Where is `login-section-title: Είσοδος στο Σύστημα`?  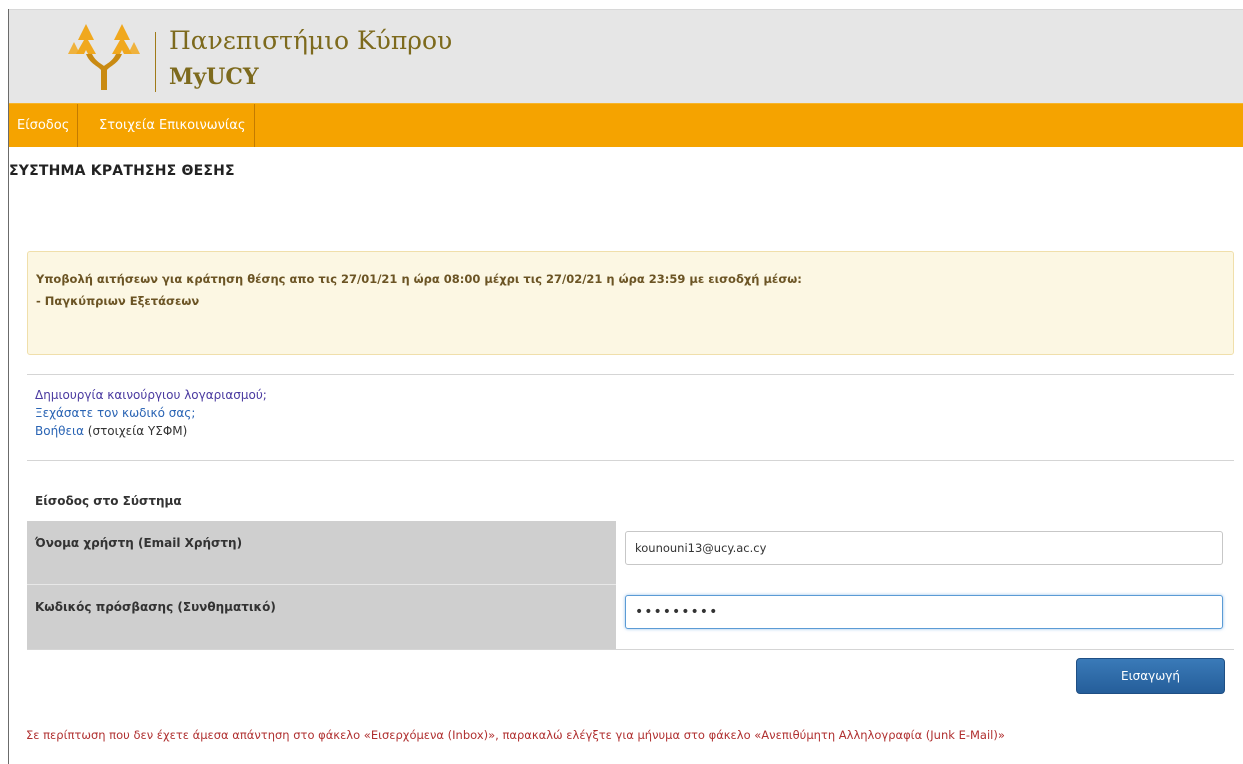
login-section-title: Είσοδος στο Σύστημα is located at coordinates (108, 501).